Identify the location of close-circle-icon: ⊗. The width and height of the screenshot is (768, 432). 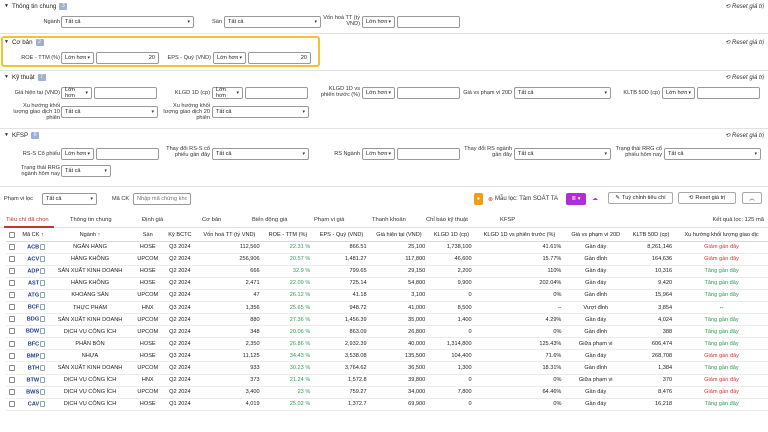
(490, 199).